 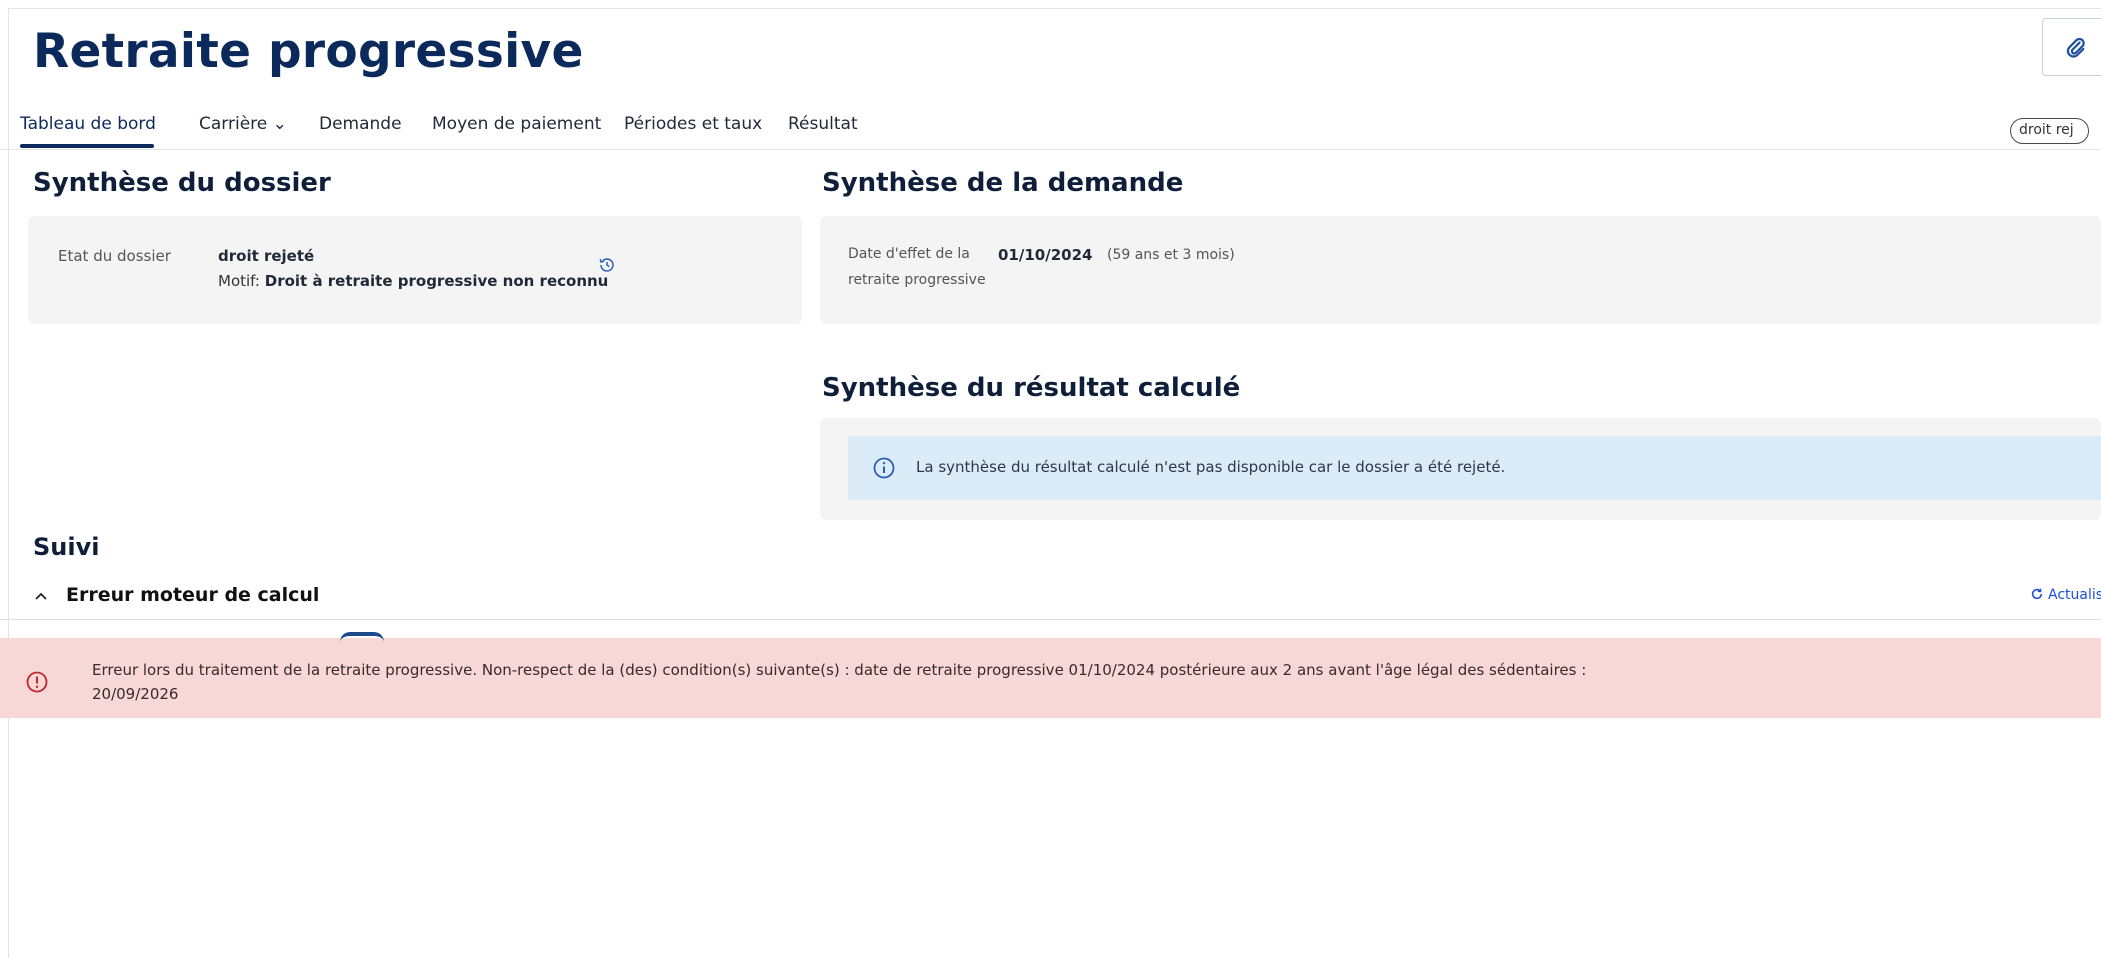 I want to click on warning-icon, so click(x=37, y=682).